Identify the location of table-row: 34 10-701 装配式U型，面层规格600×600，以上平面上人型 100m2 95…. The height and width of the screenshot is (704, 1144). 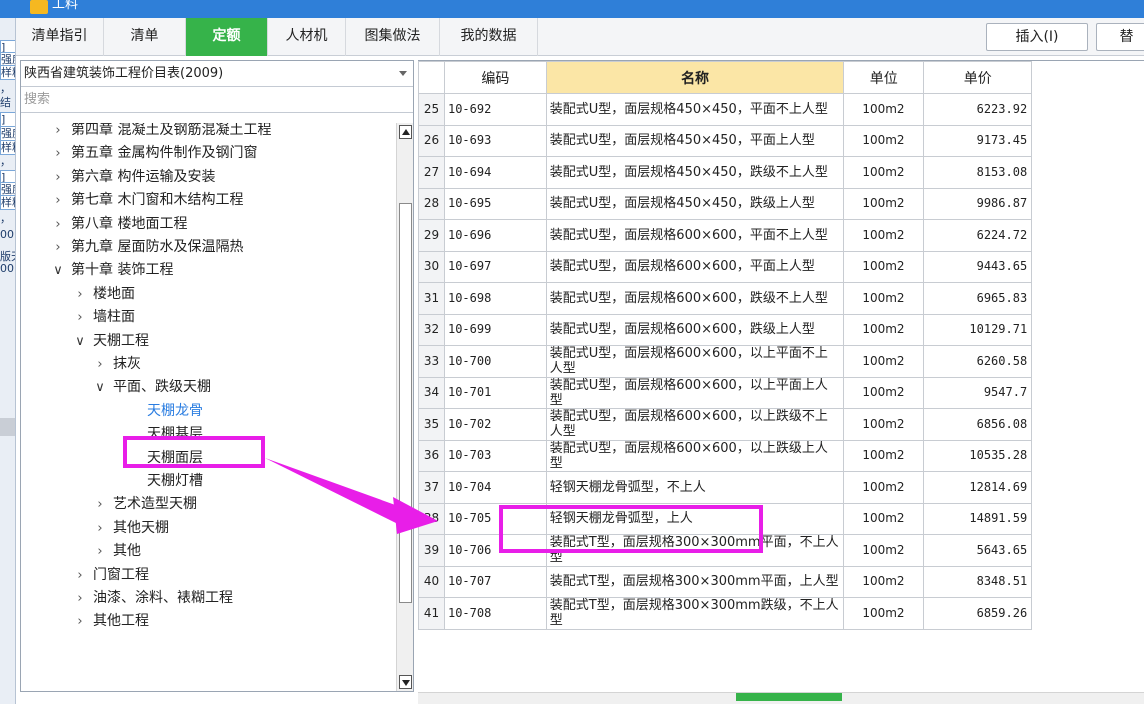
(781, 392).